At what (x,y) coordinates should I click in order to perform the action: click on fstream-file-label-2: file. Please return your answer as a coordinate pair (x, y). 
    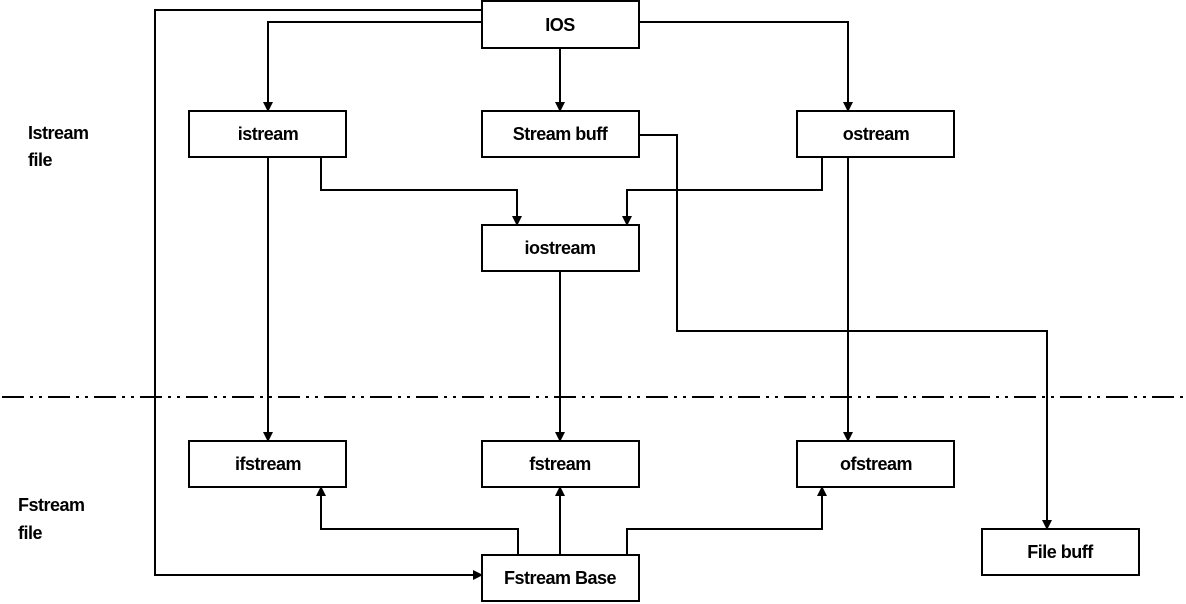
    Looking at the image, I should click on (30, 533).